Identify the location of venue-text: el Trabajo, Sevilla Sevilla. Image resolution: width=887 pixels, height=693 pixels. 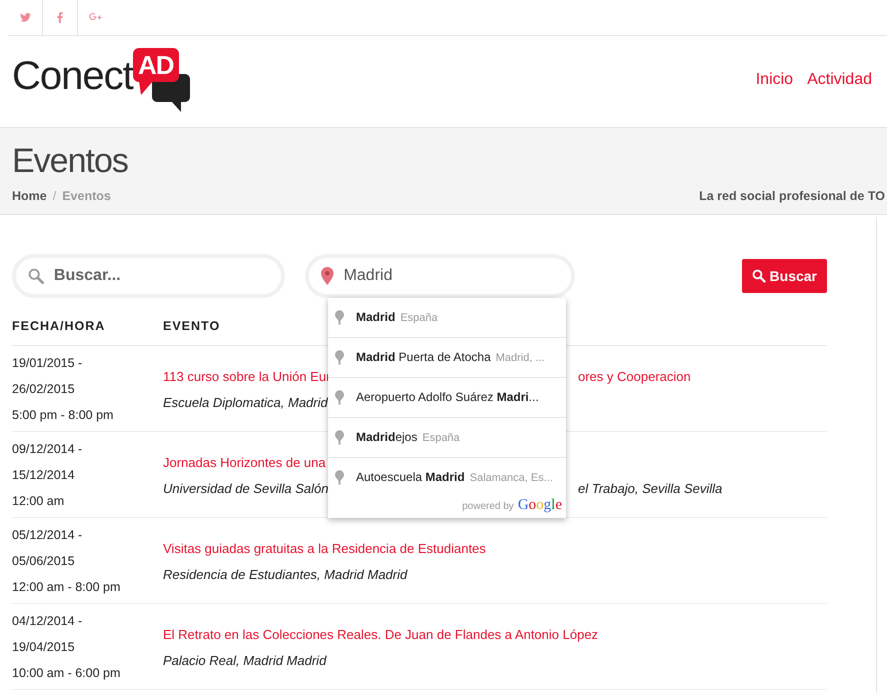
(650, 489).